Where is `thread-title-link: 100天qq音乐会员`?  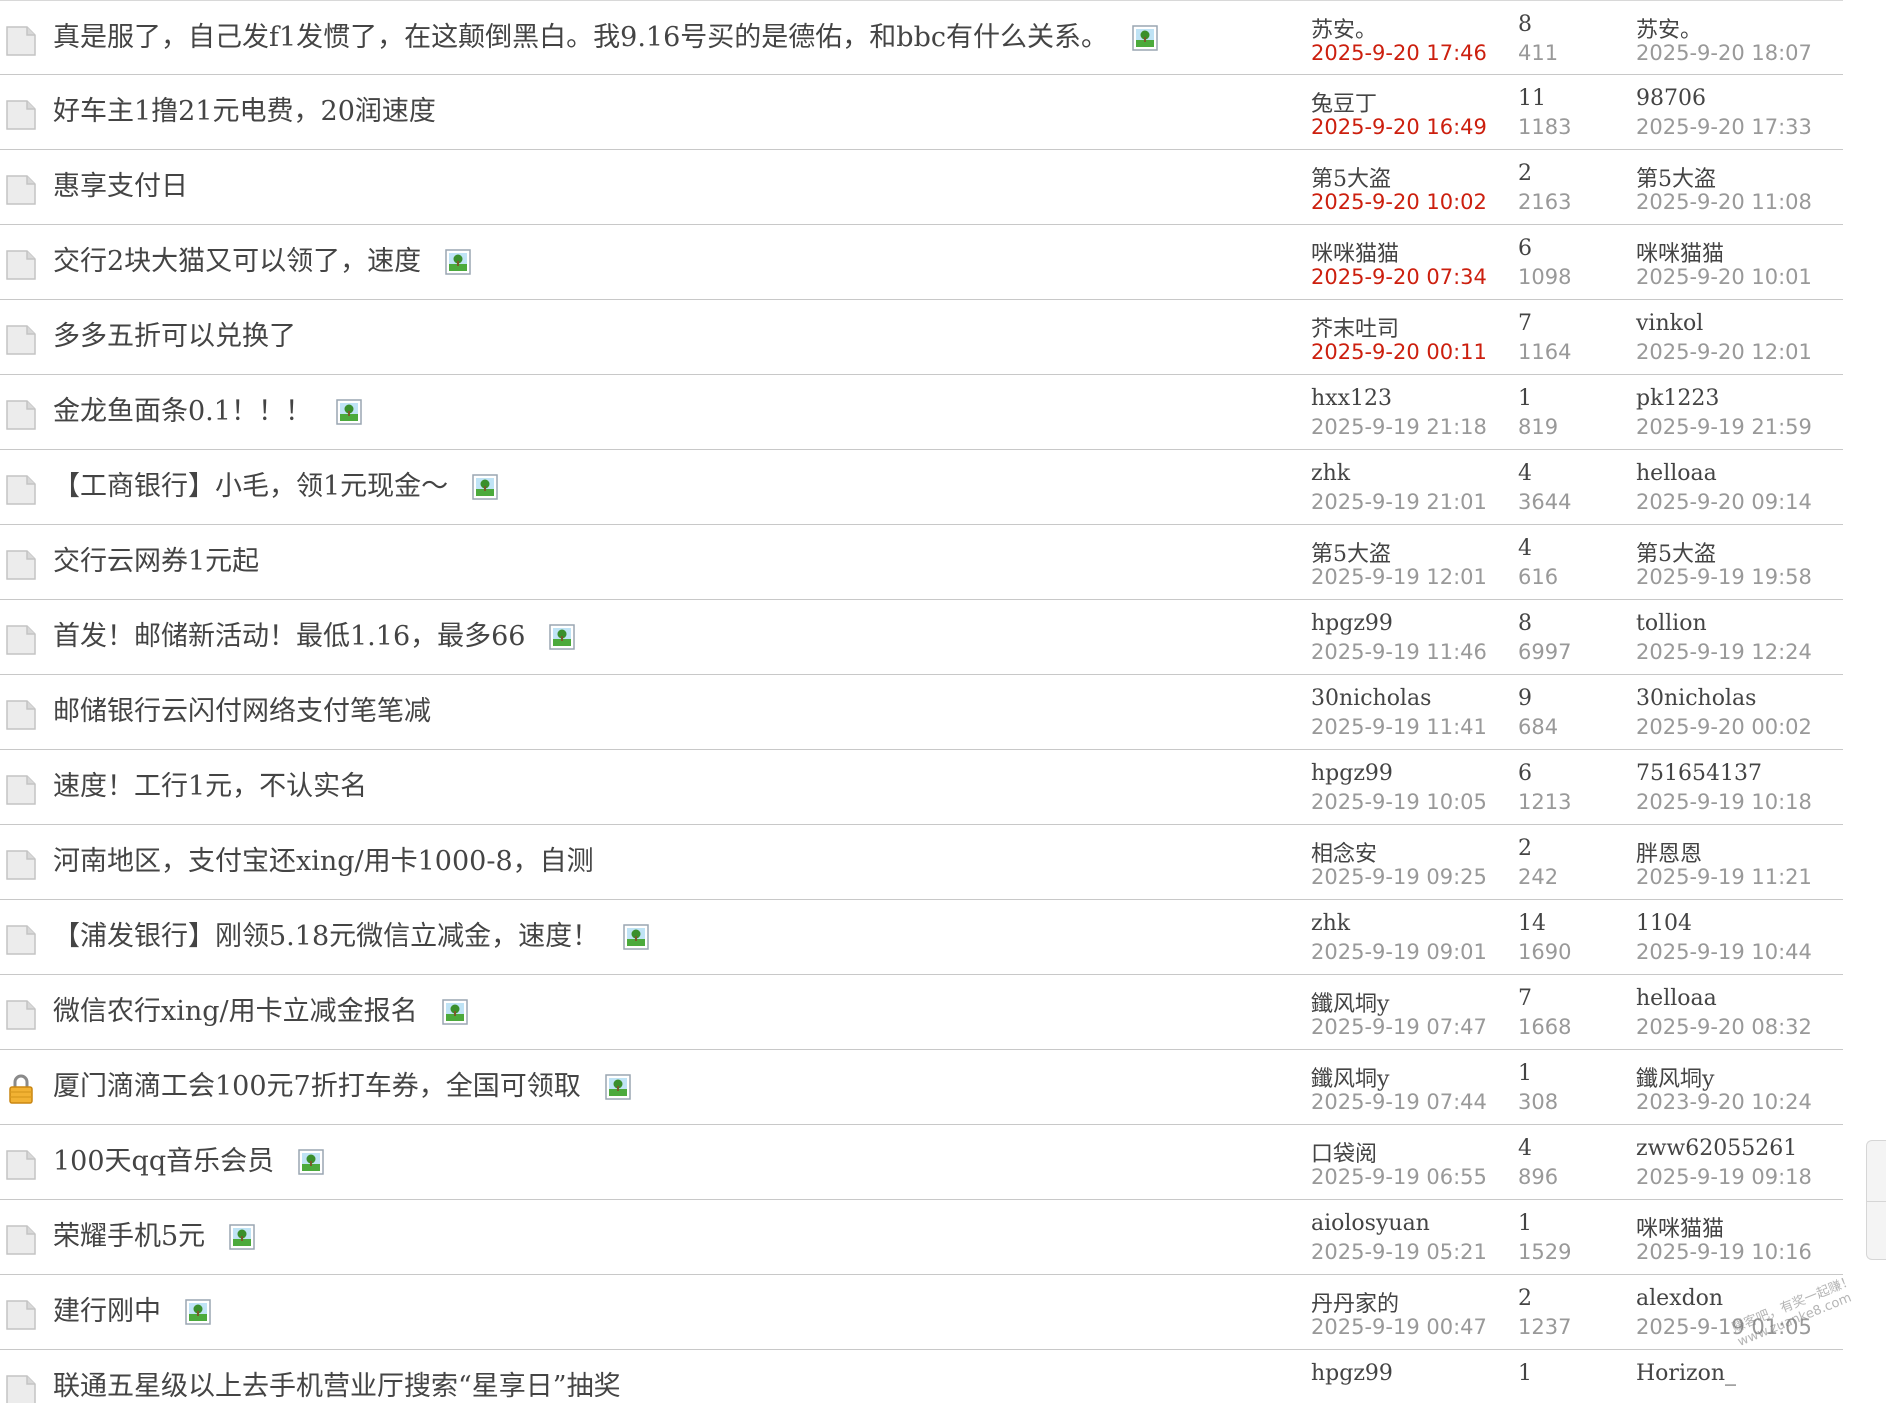
thread-title-link: 100天qq音乐会员 is located at coordinates (163, 1162).